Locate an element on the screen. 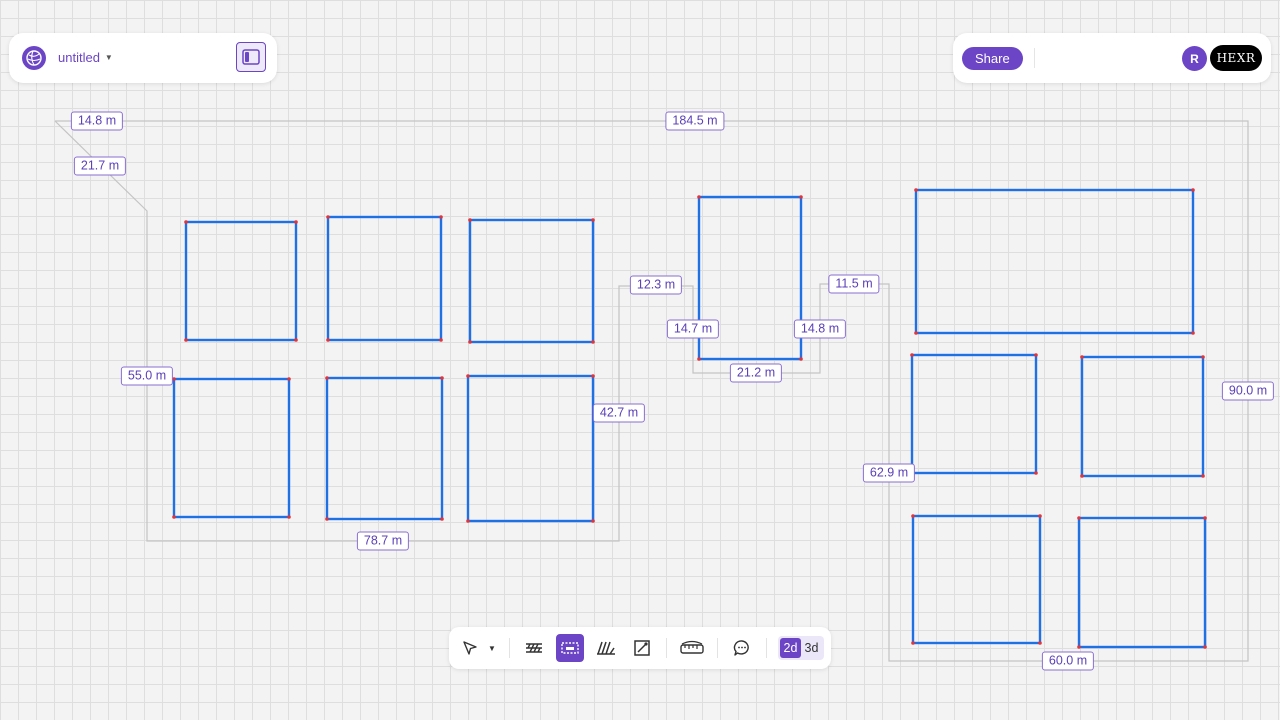 The width and height of the screenshot is (1280, 720). select-tool is located at coordinates (470, 648).